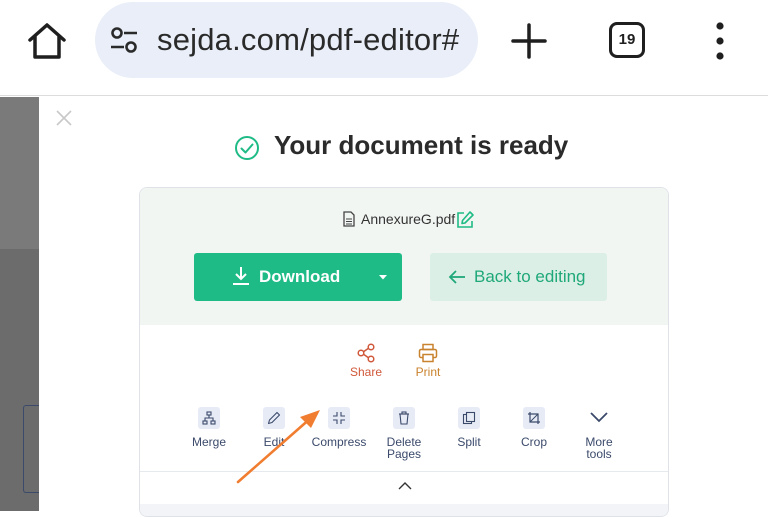 Image resolution: width=768 pixels, height=517 pixels. I want to click on file-name: AnnexureG.pdf, so click(408, 219).